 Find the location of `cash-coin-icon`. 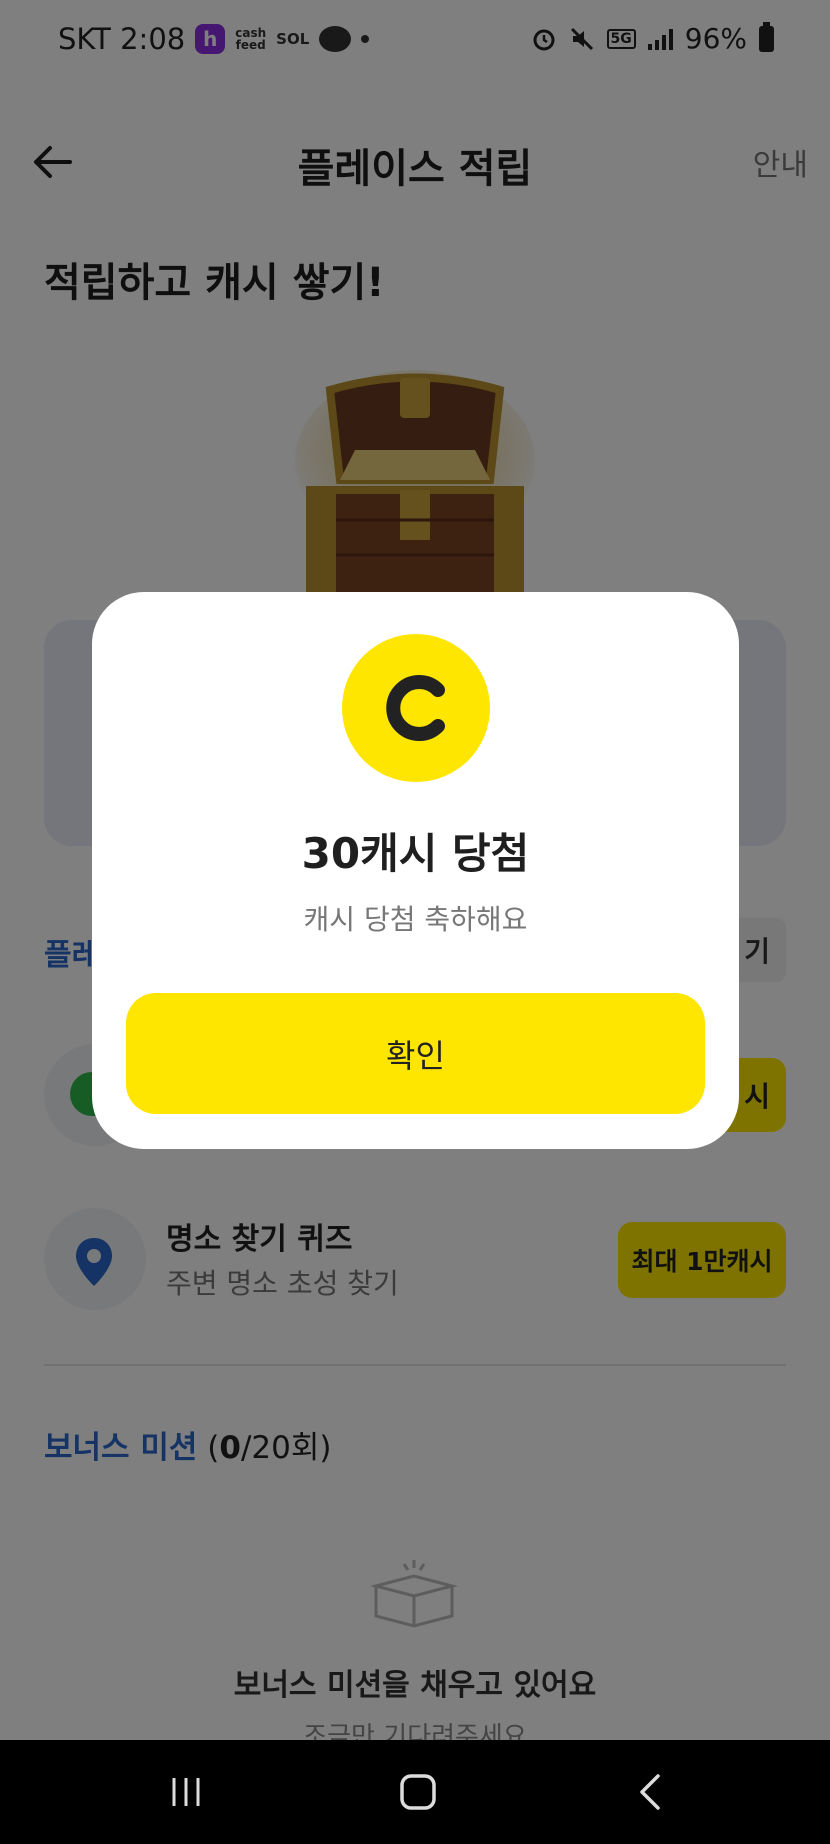

cash-coin-icon is located at coordinates (416, 708).